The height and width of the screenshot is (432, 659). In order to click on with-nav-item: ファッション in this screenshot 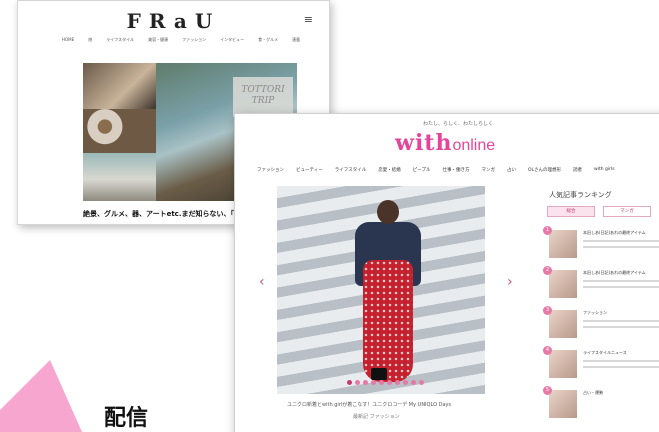, I will do `click(270, 170)`.